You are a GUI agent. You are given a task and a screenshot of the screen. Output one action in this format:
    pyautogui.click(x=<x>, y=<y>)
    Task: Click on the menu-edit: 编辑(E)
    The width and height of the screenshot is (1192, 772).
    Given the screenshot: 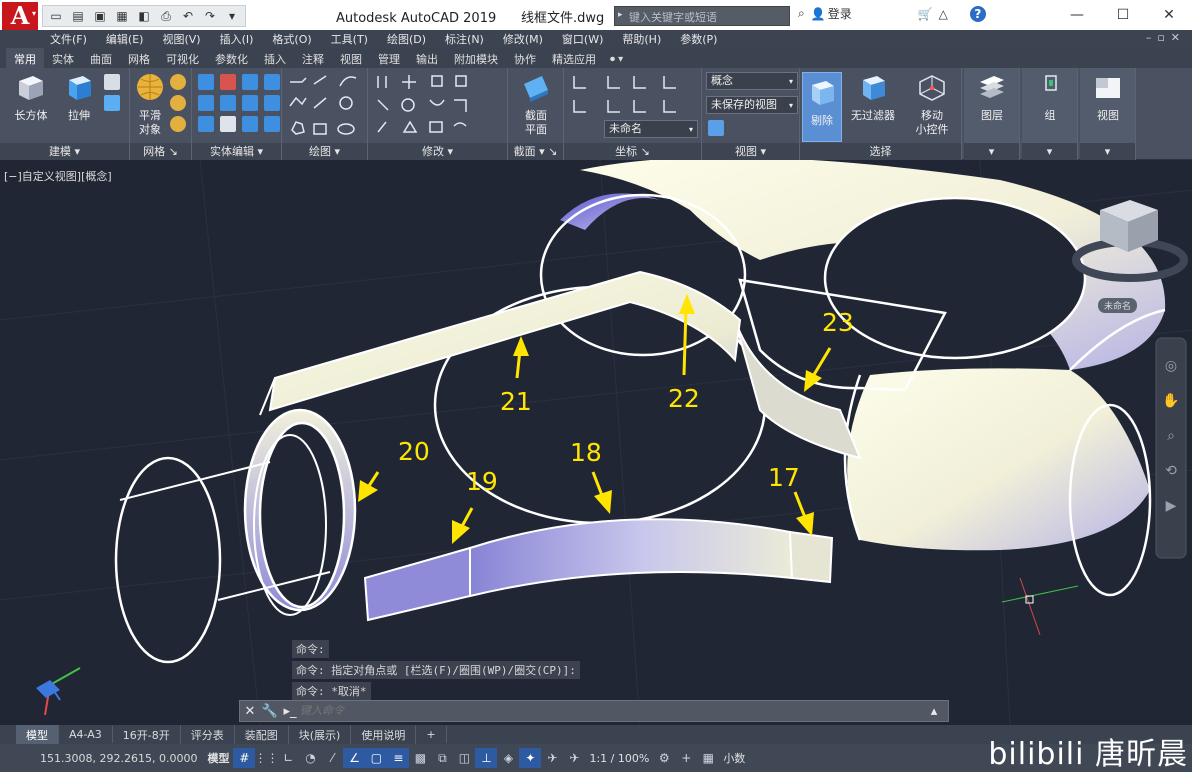 What is the action you would take?
    pyautogui.click(x=125, y=39)
    